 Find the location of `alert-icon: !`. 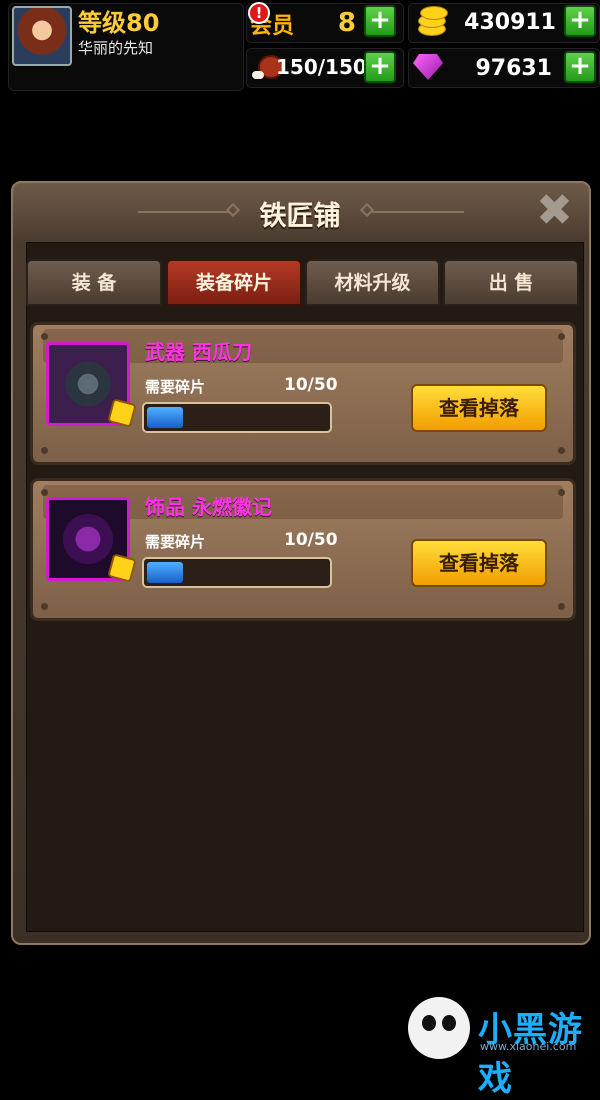

alert-icon: ! is located at coordinates (259, 13).